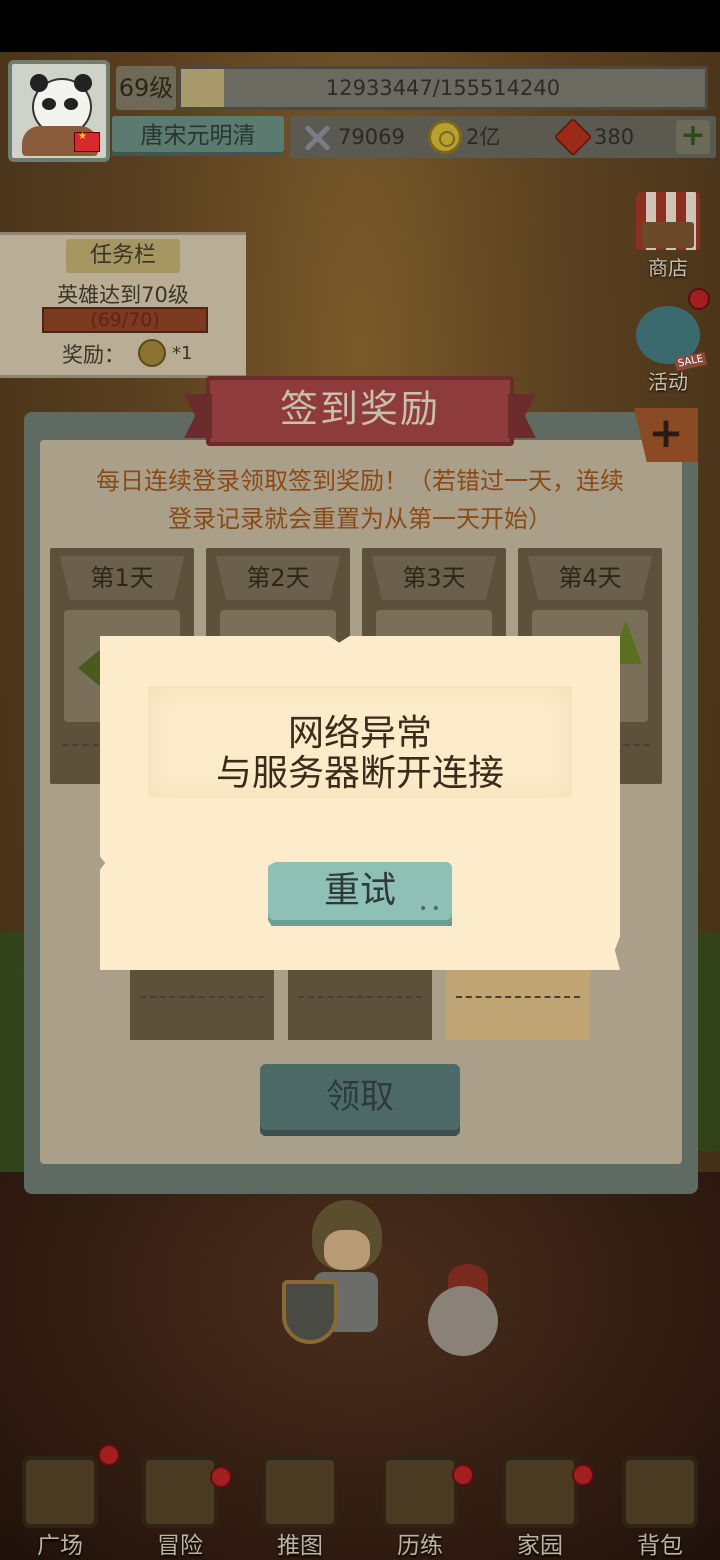 The width and height of the screenshot is (720, 1560). I want to click on retry-button: 重试 • •, so click(360, 894).